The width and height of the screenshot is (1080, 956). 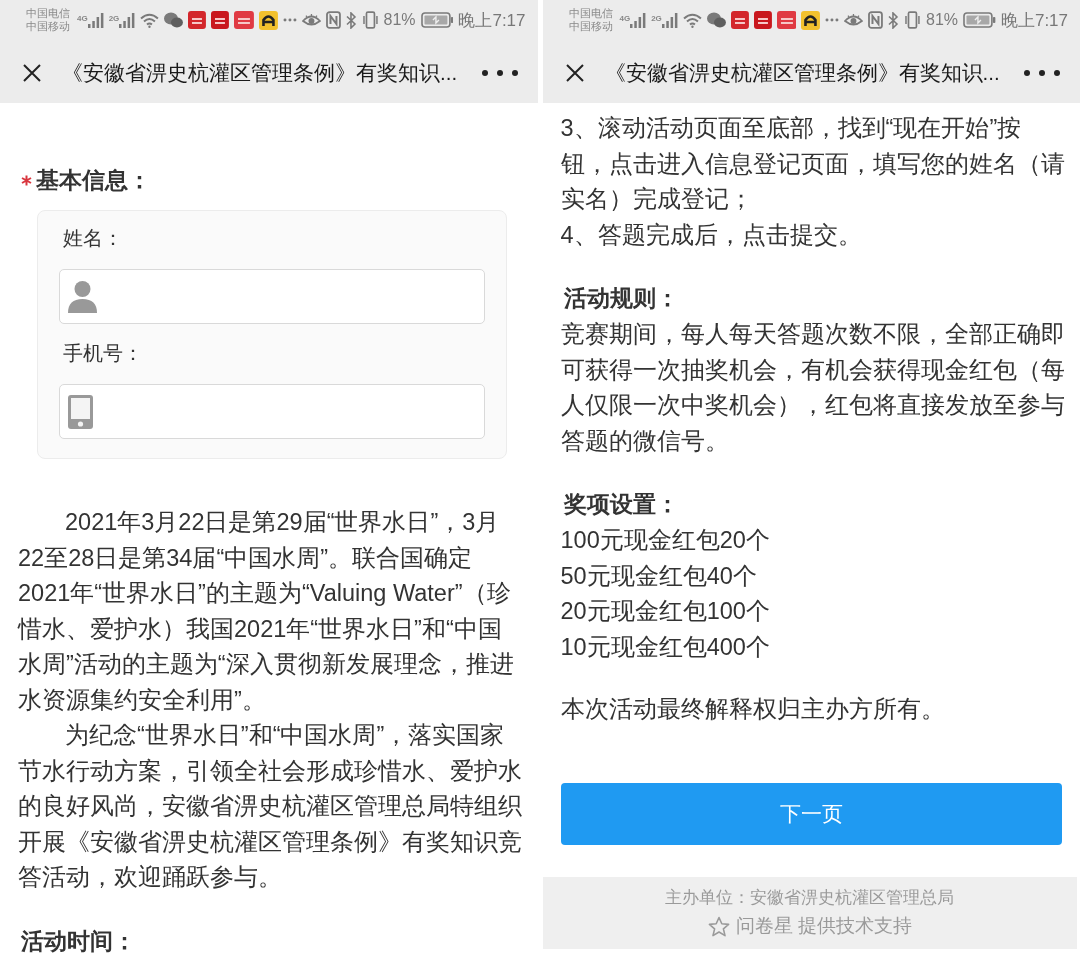 What do you see at coordinates (813, 164) in the screenshot?
I see `body-text: 3、滚动活动页面至底部，找到“现在开始”按钮，点击进入信息登记页面，填写您的姓名（请实名）完成登记；` at bounding box center [813, 164].